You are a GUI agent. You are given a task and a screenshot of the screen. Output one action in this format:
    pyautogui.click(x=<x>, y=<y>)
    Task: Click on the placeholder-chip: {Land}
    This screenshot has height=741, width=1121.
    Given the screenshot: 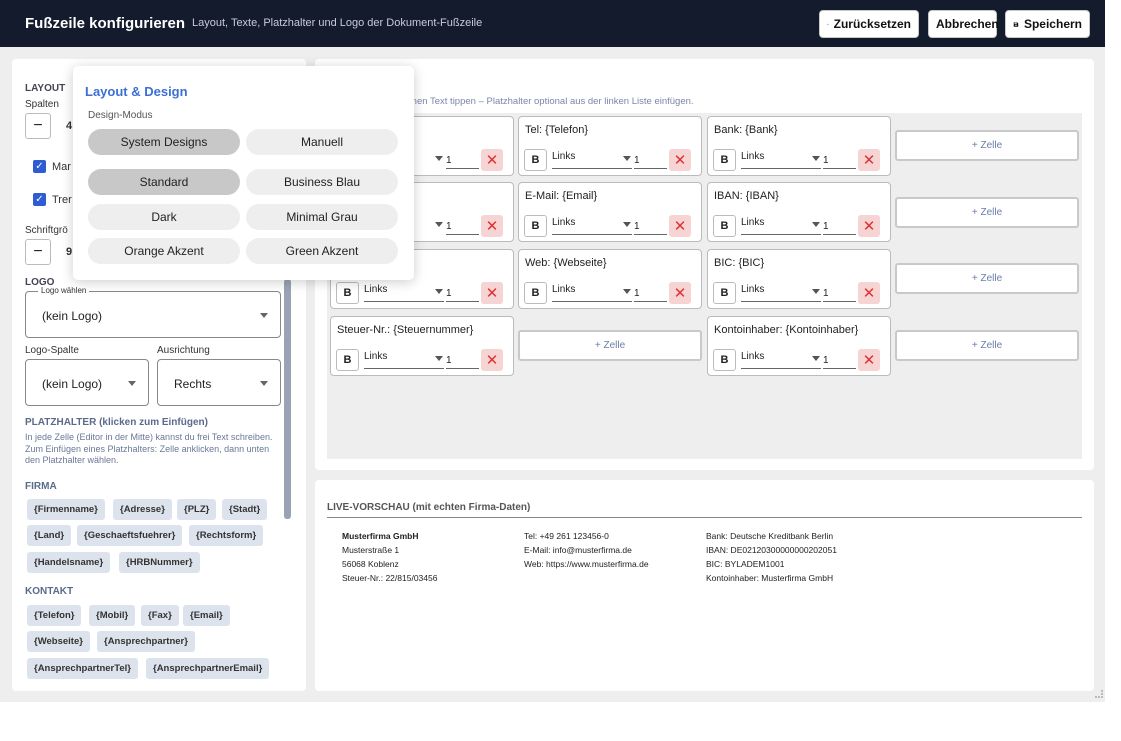 What is the action you would take?
    pyautogui.click(x=49, y=535)
    